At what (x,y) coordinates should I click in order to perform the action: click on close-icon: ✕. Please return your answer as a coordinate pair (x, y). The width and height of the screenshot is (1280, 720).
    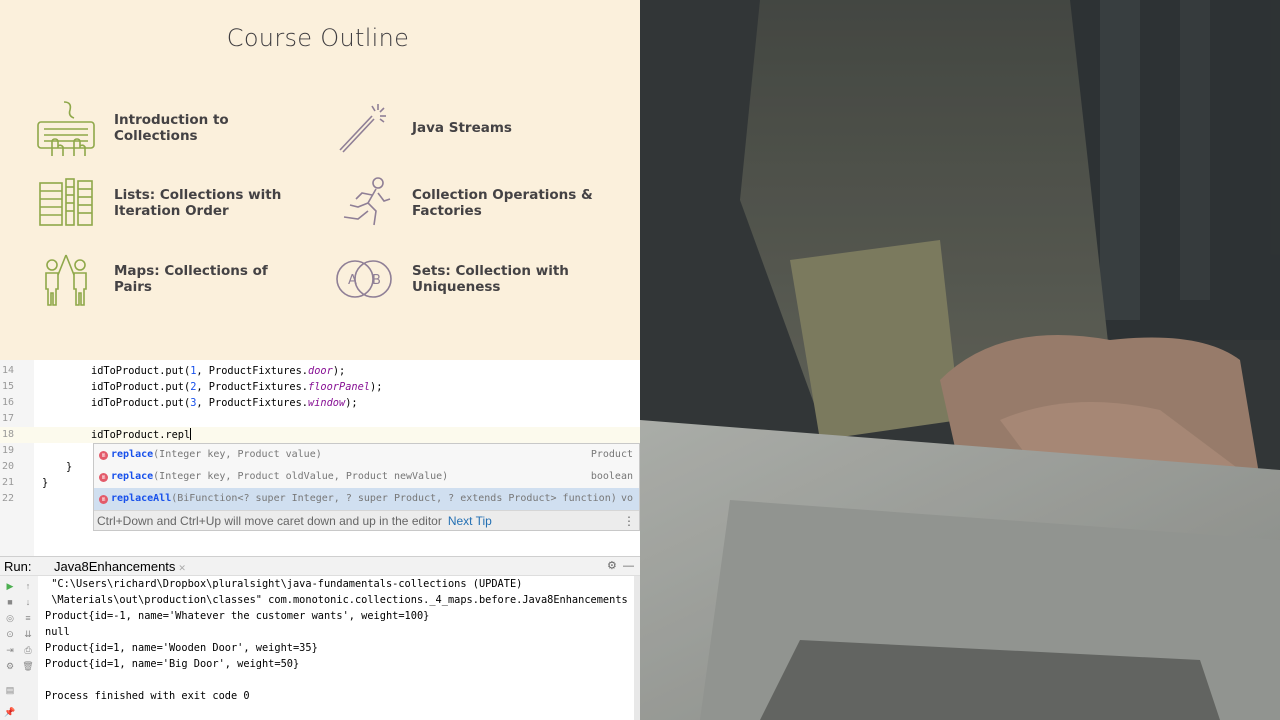
    Looking at the image, I should click on (182, 568).